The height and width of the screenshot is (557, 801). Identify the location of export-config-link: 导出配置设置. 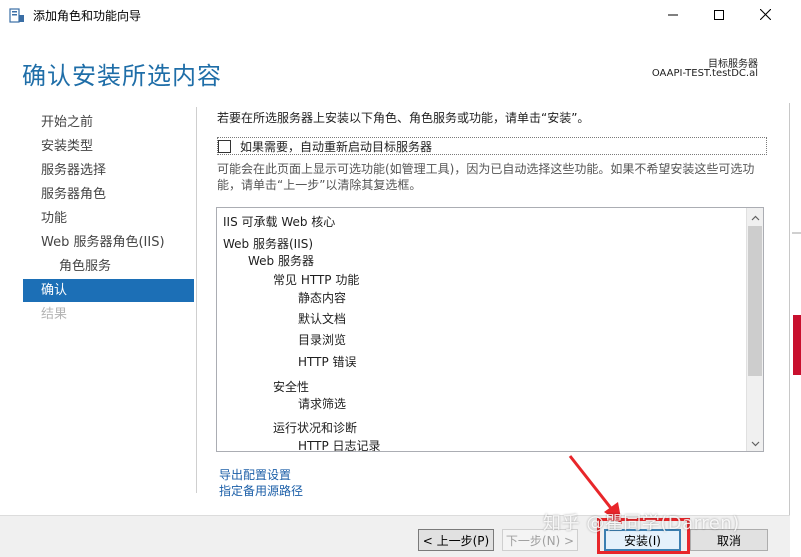
(255, 474).